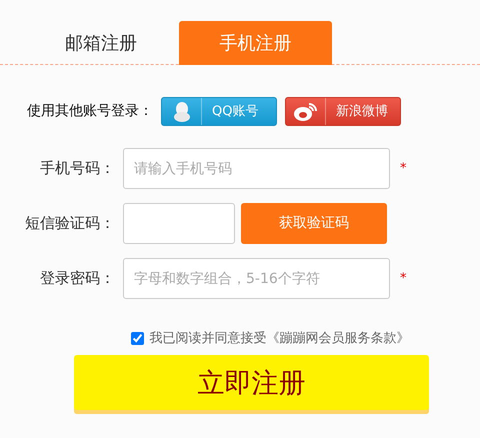  I want to click on code-field, so click(179, 223).